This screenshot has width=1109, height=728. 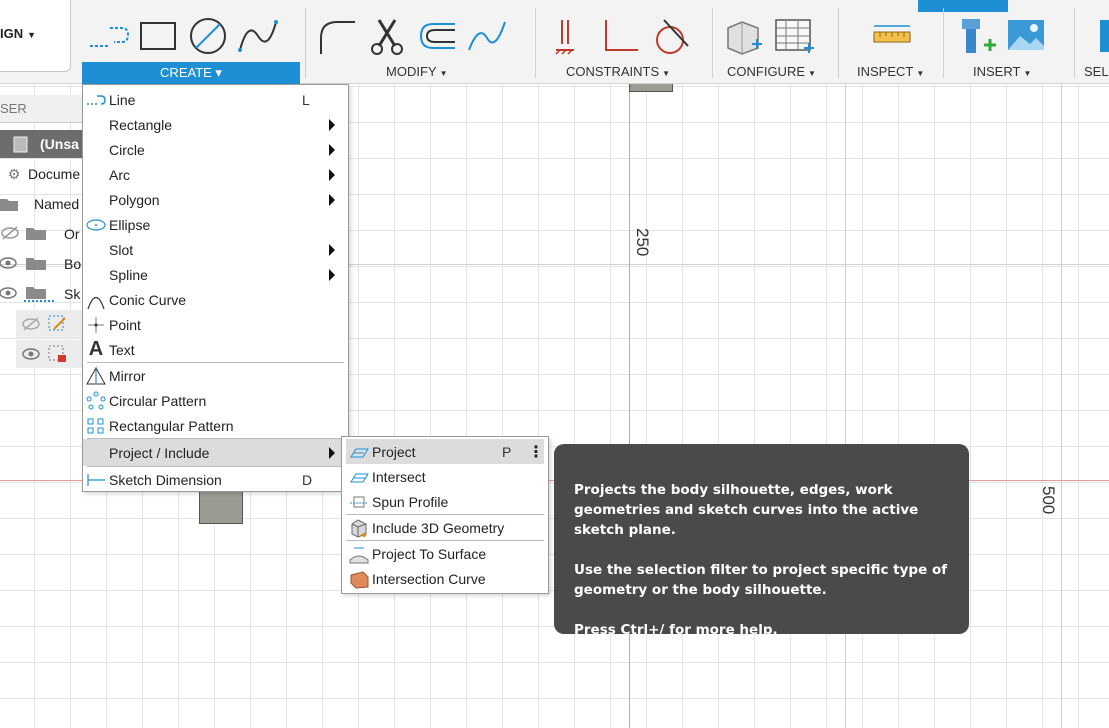 I want to click on menu-item-project-to-surface: Project To Surface, so click(x=445, y=553).